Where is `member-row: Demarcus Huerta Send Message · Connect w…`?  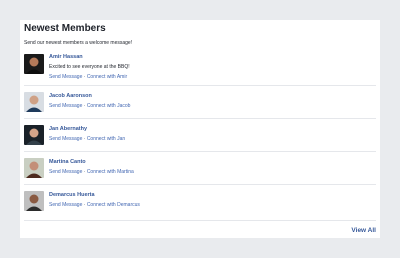
member-row: Demarcus Huerta Send Message · Connect w… is located at coordinates (200, 203).